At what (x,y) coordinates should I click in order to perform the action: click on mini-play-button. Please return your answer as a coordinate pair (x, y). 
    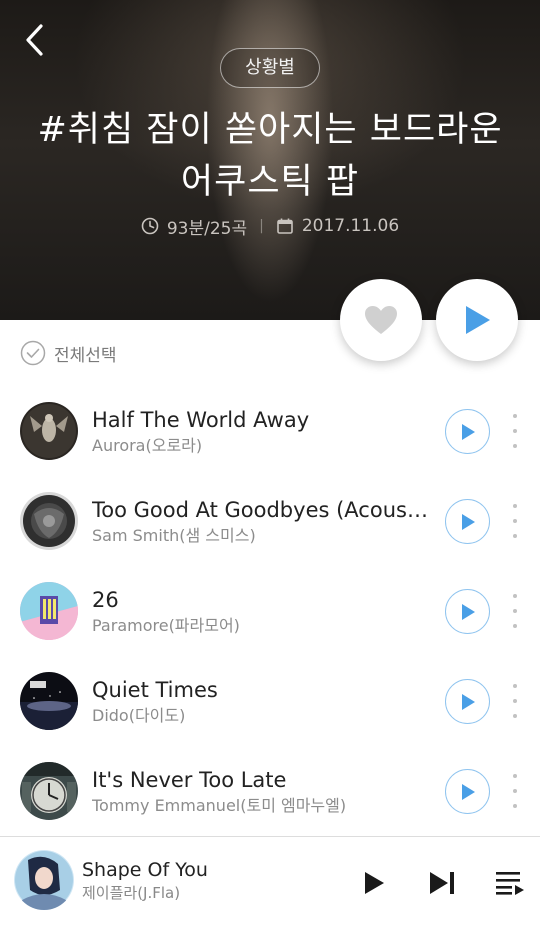
    Looking at the image, I should click on (374, 883).